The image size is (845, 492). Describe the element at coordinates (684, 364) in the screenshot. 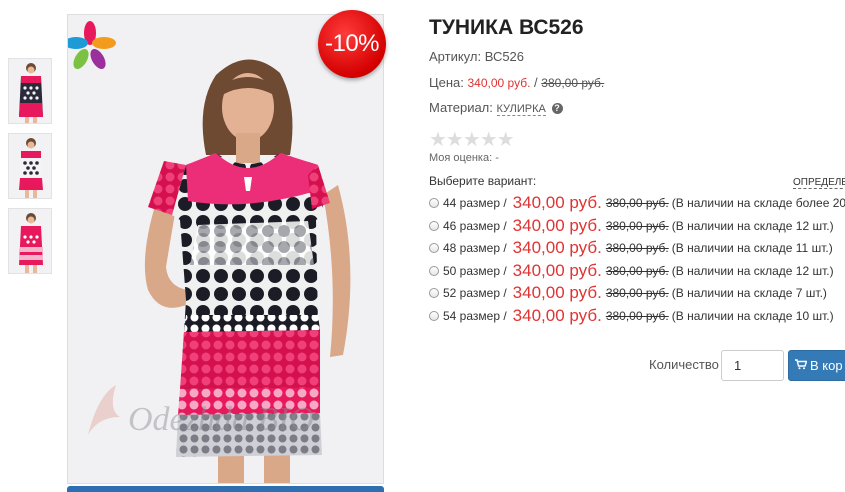

I see `quantity-label: Количество` at that location.